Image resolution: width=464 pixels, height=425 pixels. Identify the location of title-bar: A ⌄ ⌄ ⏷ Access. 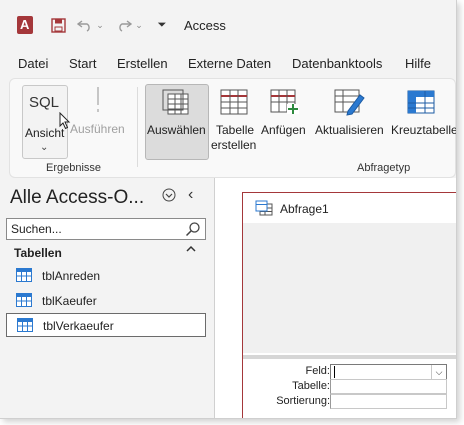
(228, 25).